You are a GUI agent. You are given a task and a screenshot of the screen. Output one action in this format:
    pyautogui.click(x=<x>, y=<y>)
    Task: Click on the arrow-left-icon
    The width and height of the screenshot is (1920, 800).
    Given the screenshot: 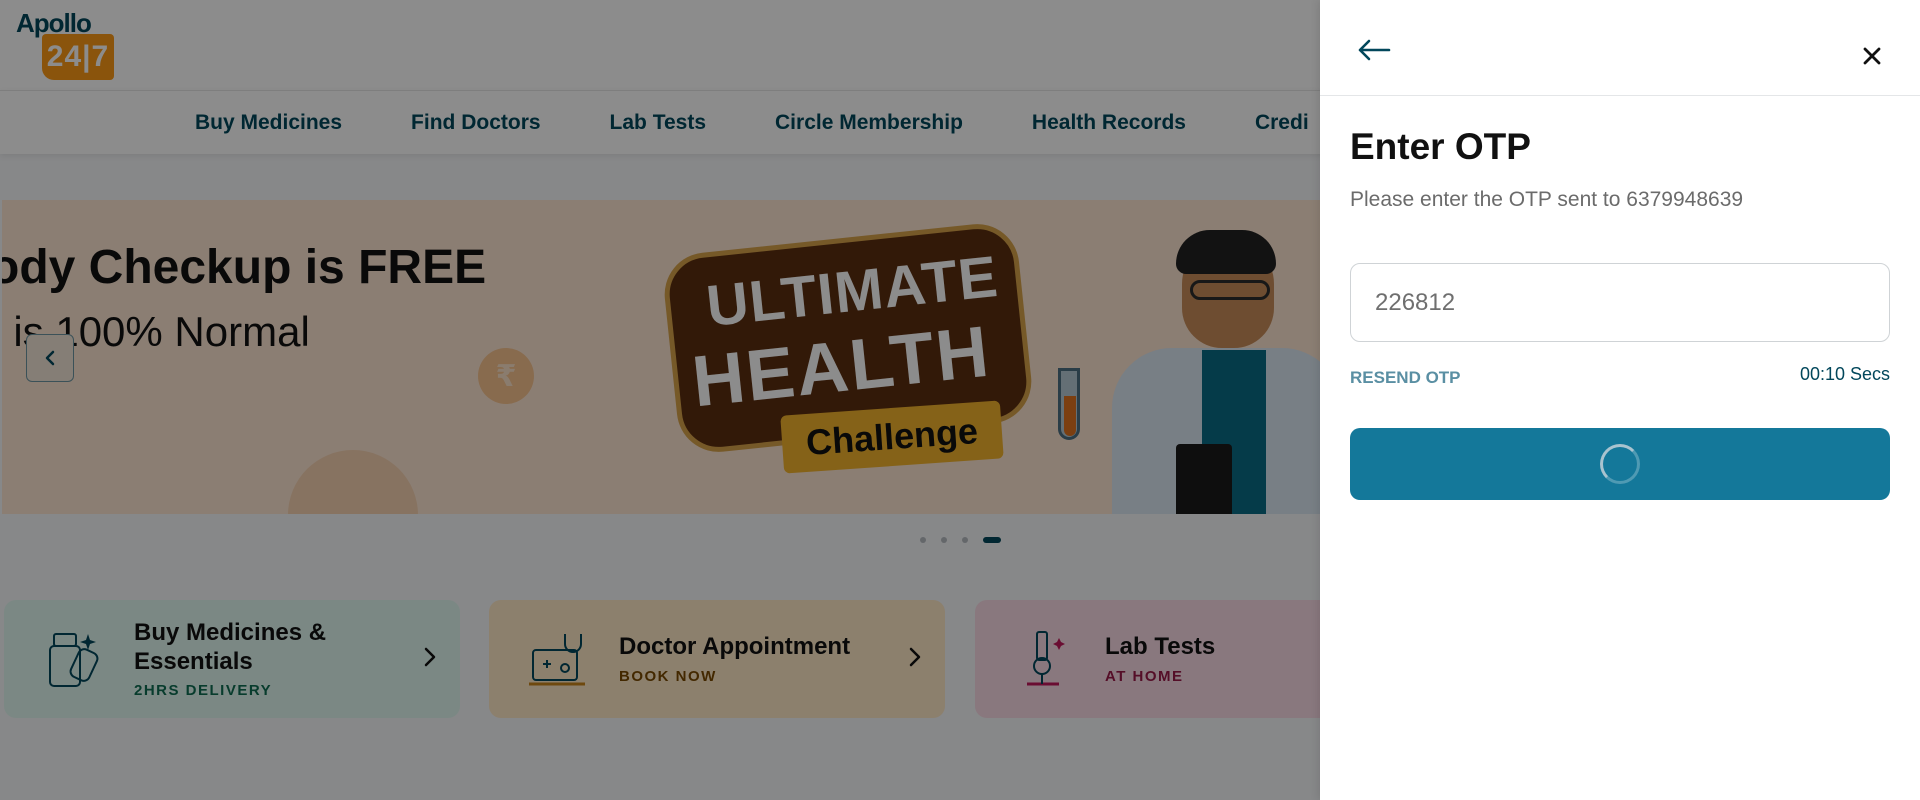 What is the action you would take?
    pyautogui.click(x=1374, y=50)
    